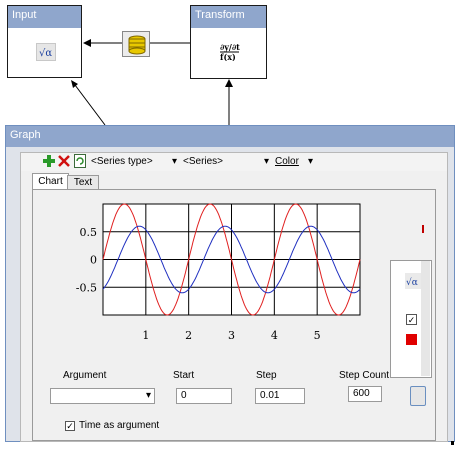 This screenshot has height=453, width=460. I want to click on transform-node: Transform ∂y/∂t f(x), so click(228, 42).